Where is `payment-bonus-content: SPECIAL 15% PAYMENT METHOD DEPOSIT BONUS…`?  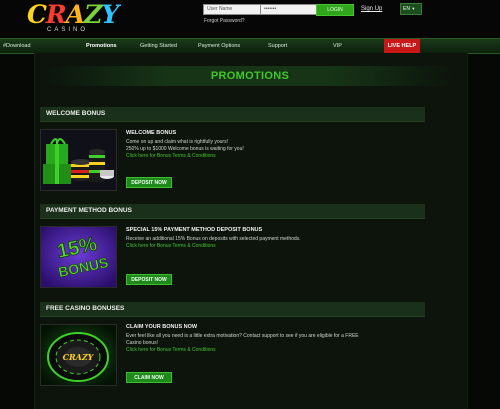 payment-bonus-content: SPECIAL 15% PAYMENT METHOD DEPOSIT BONUS… is located at coordinates (276, 238).